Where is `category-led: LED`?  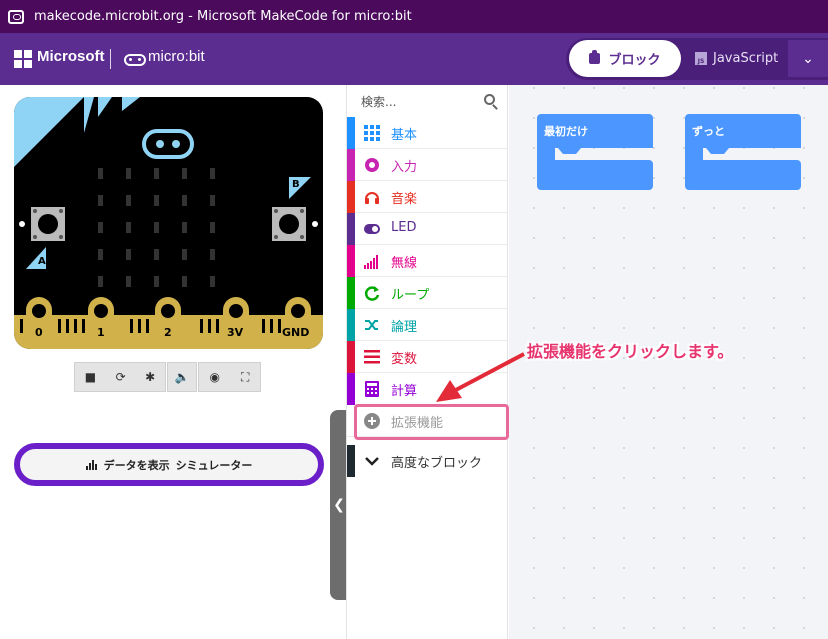
category-led: LED is located at coordinates (427, 229).